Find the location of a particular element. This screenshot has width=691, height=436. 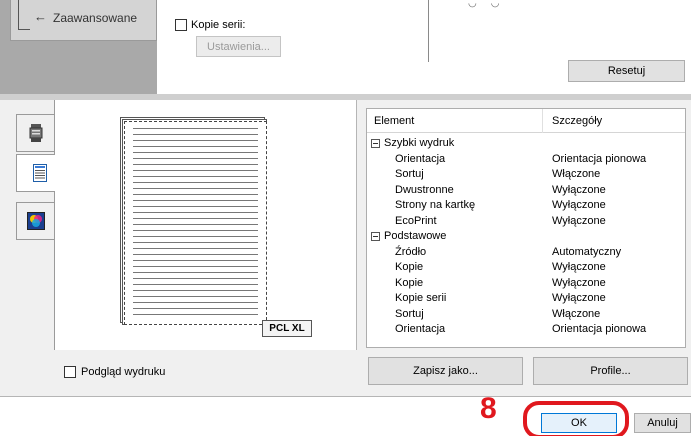

row-element: Kopie serii is located at coordinates (421, 298).